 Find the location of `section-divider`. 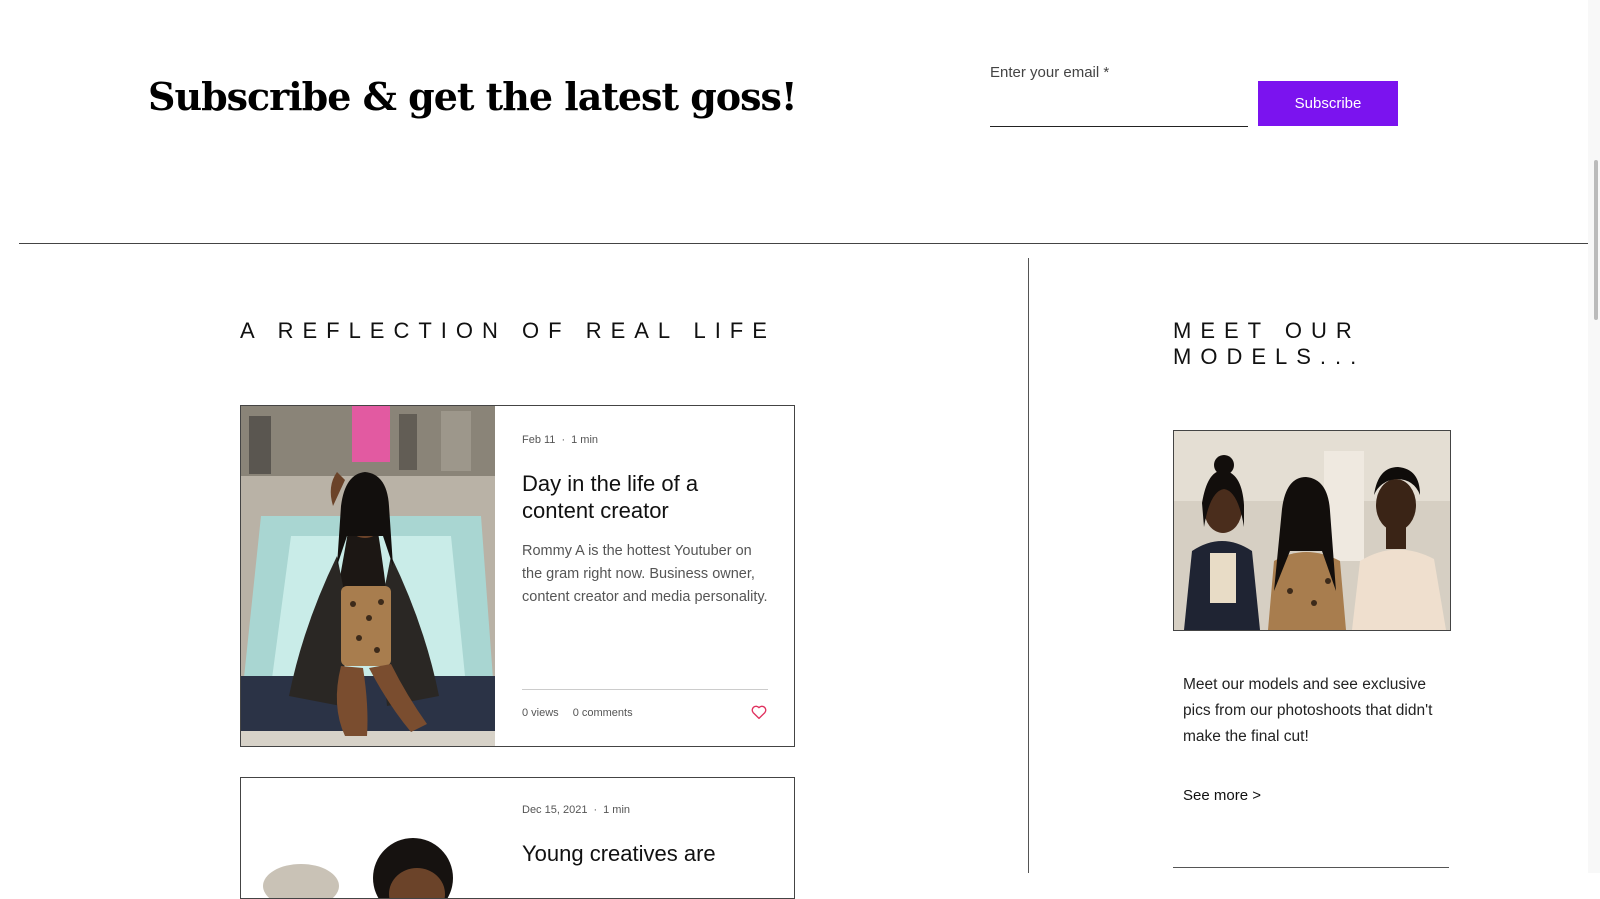

section-divider is located at coordinates (805, 243).